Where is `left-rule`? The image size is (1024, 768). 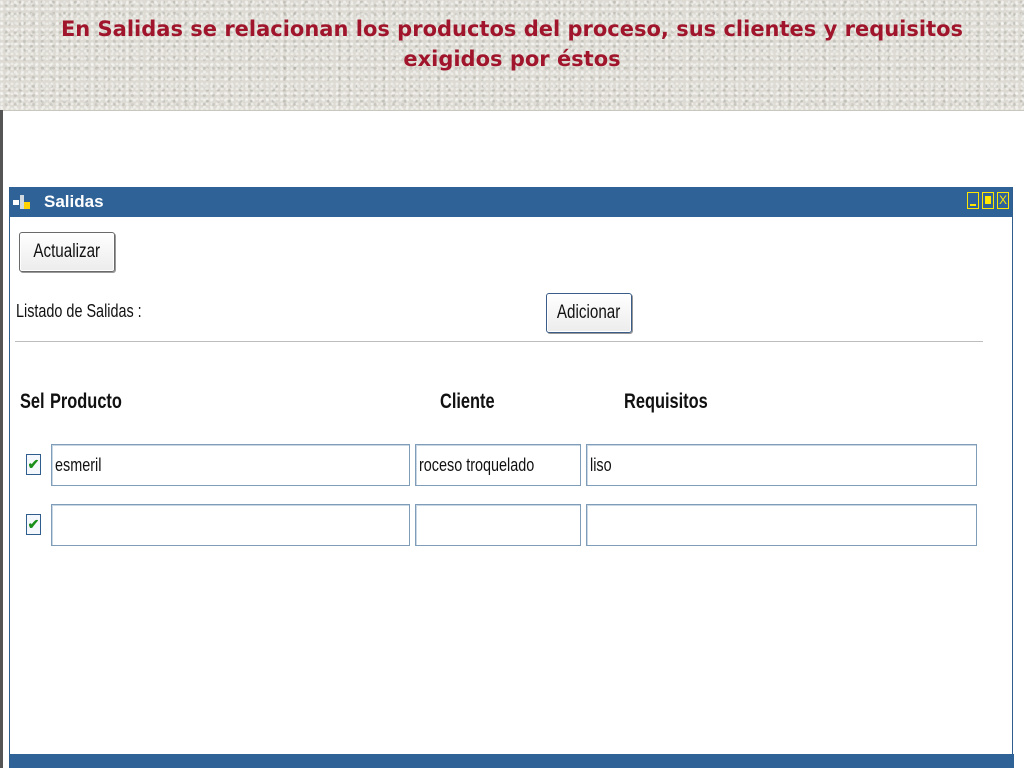 left-rule is located at coordinates (1, 439).